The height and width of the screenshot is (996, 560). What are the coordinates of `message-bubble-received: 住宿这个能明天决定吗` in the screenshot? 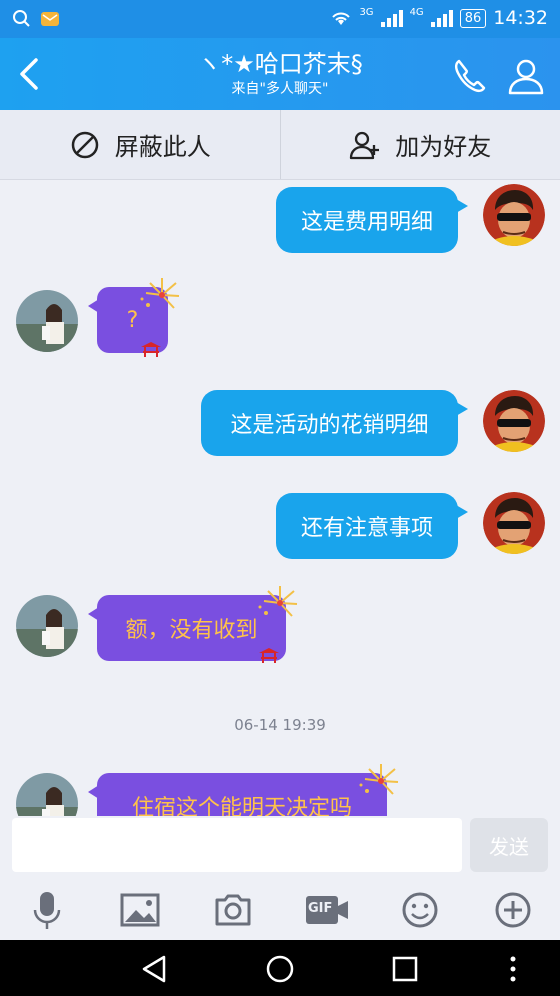 It's located at (237, 795).